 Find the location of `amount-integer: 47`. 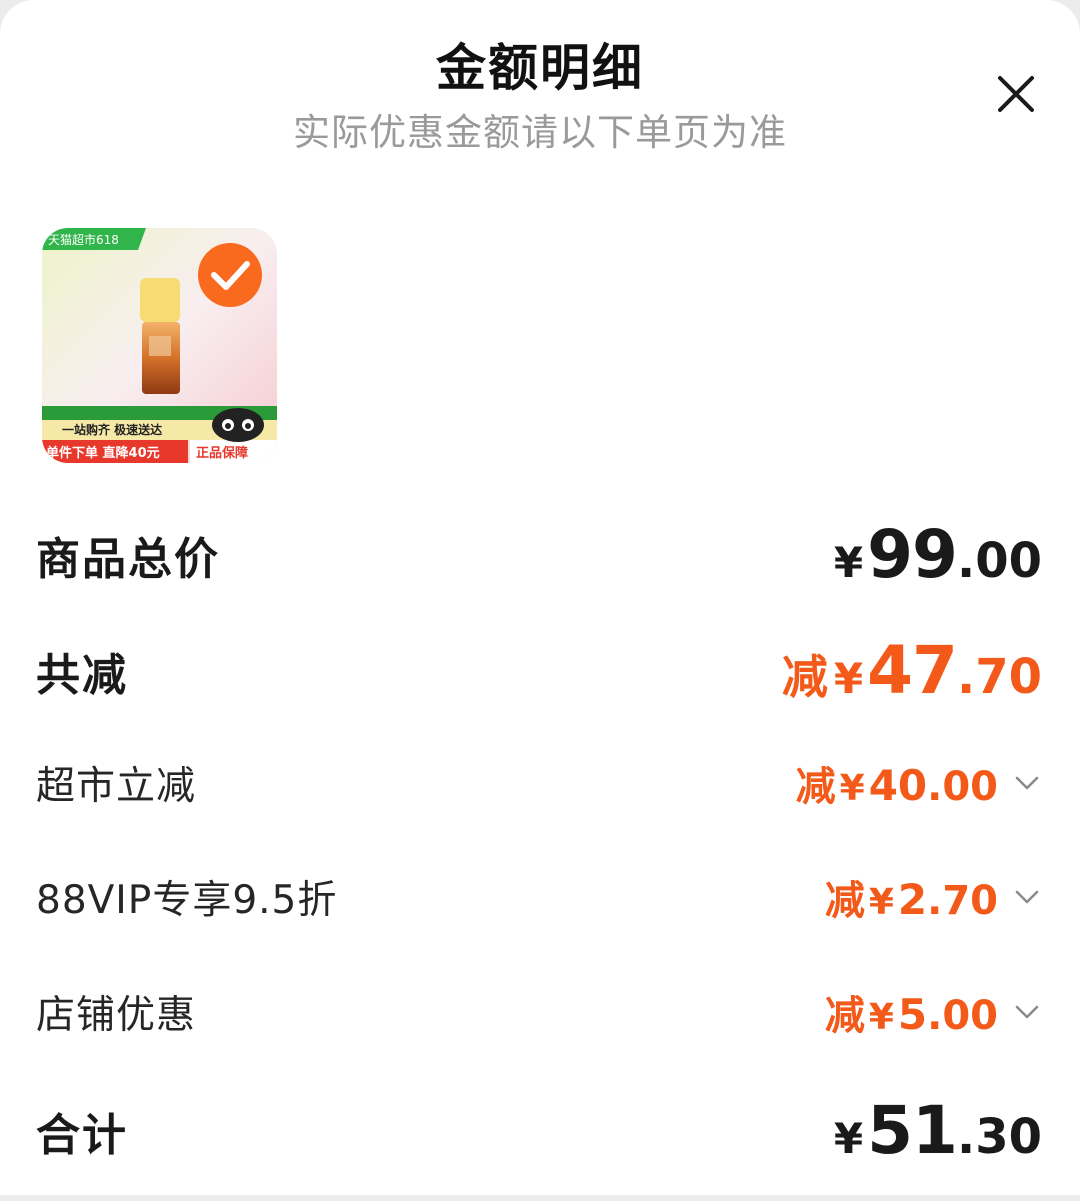

amount-integer: 47 is located at coordinates (912, 670).